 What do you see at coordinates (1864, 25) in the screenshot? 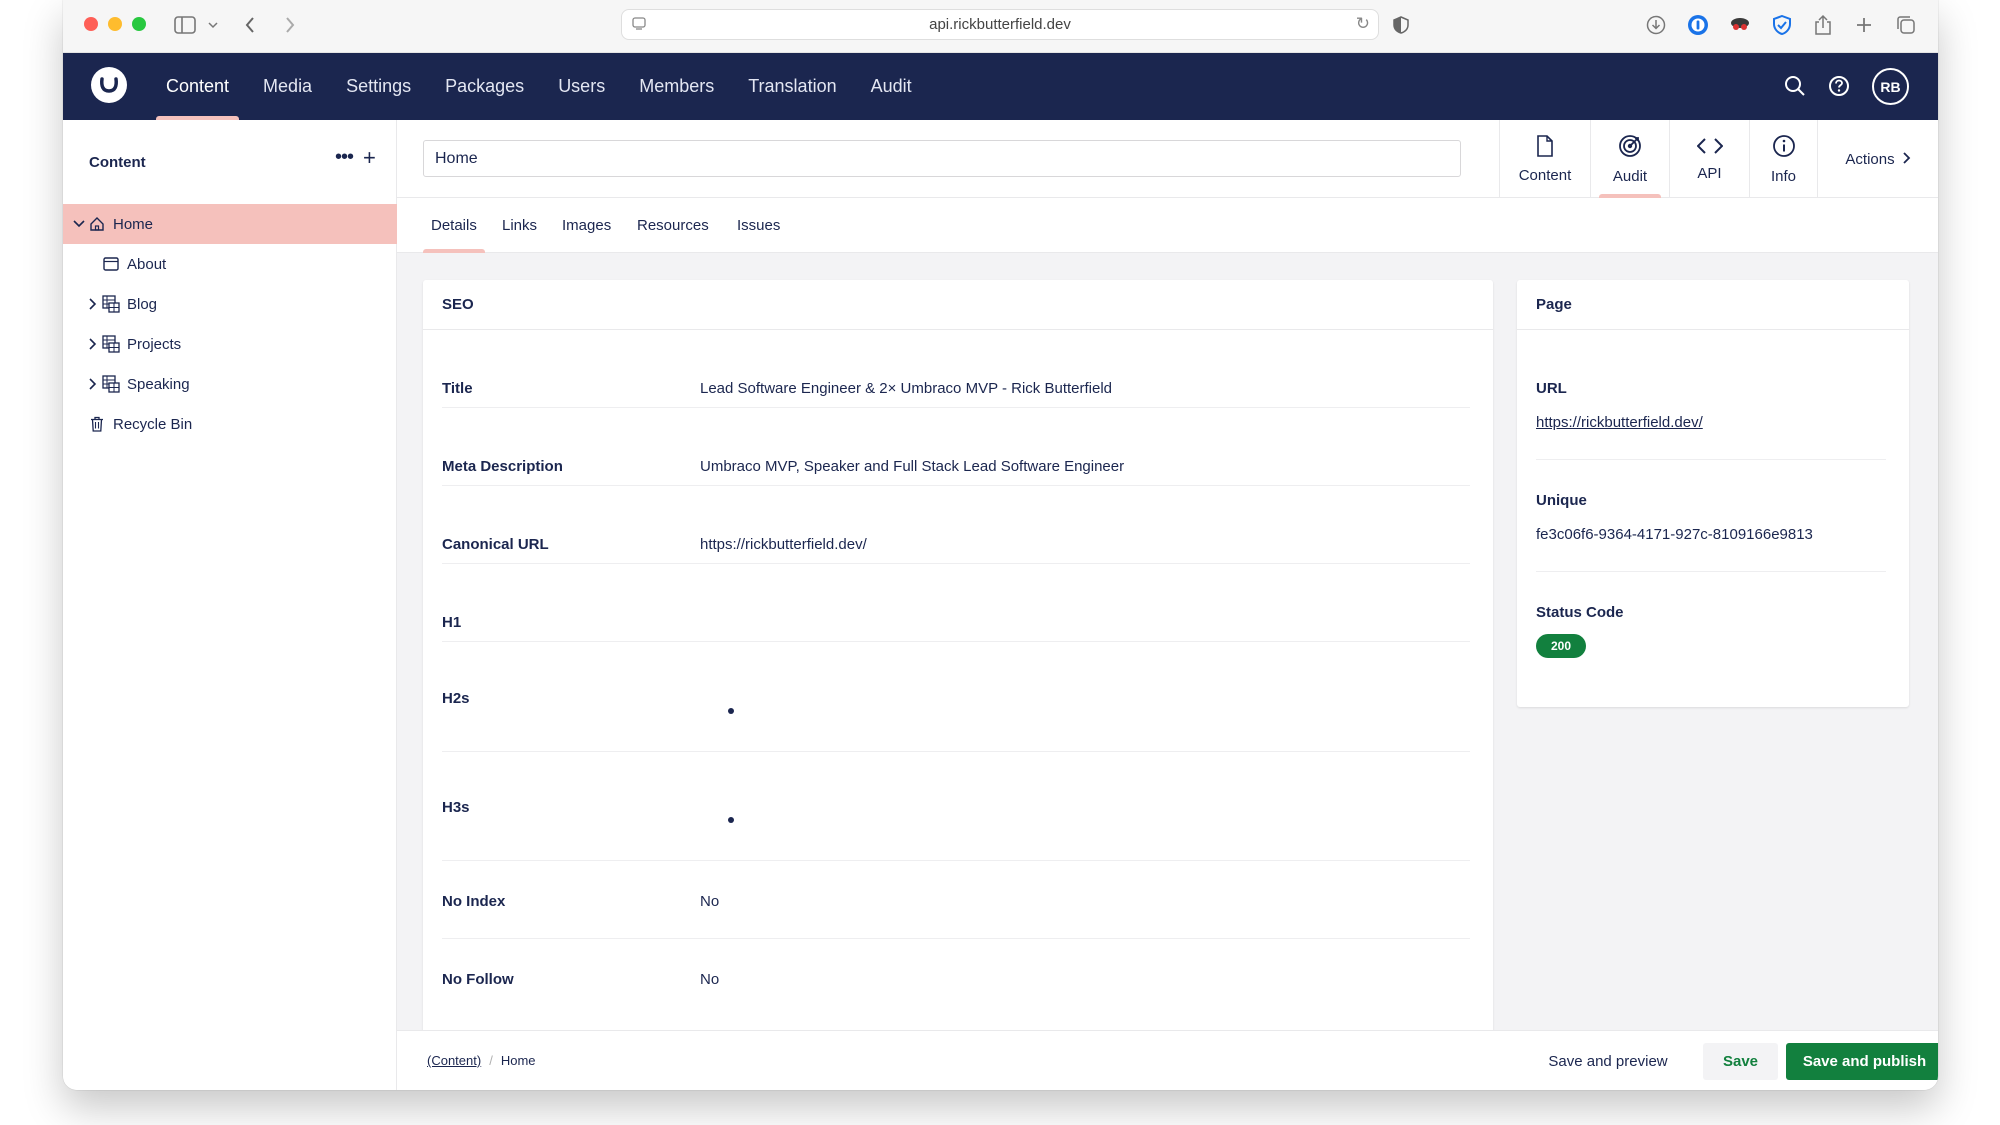
I see `new-tab-icon` at bounding box center [1864, 25].